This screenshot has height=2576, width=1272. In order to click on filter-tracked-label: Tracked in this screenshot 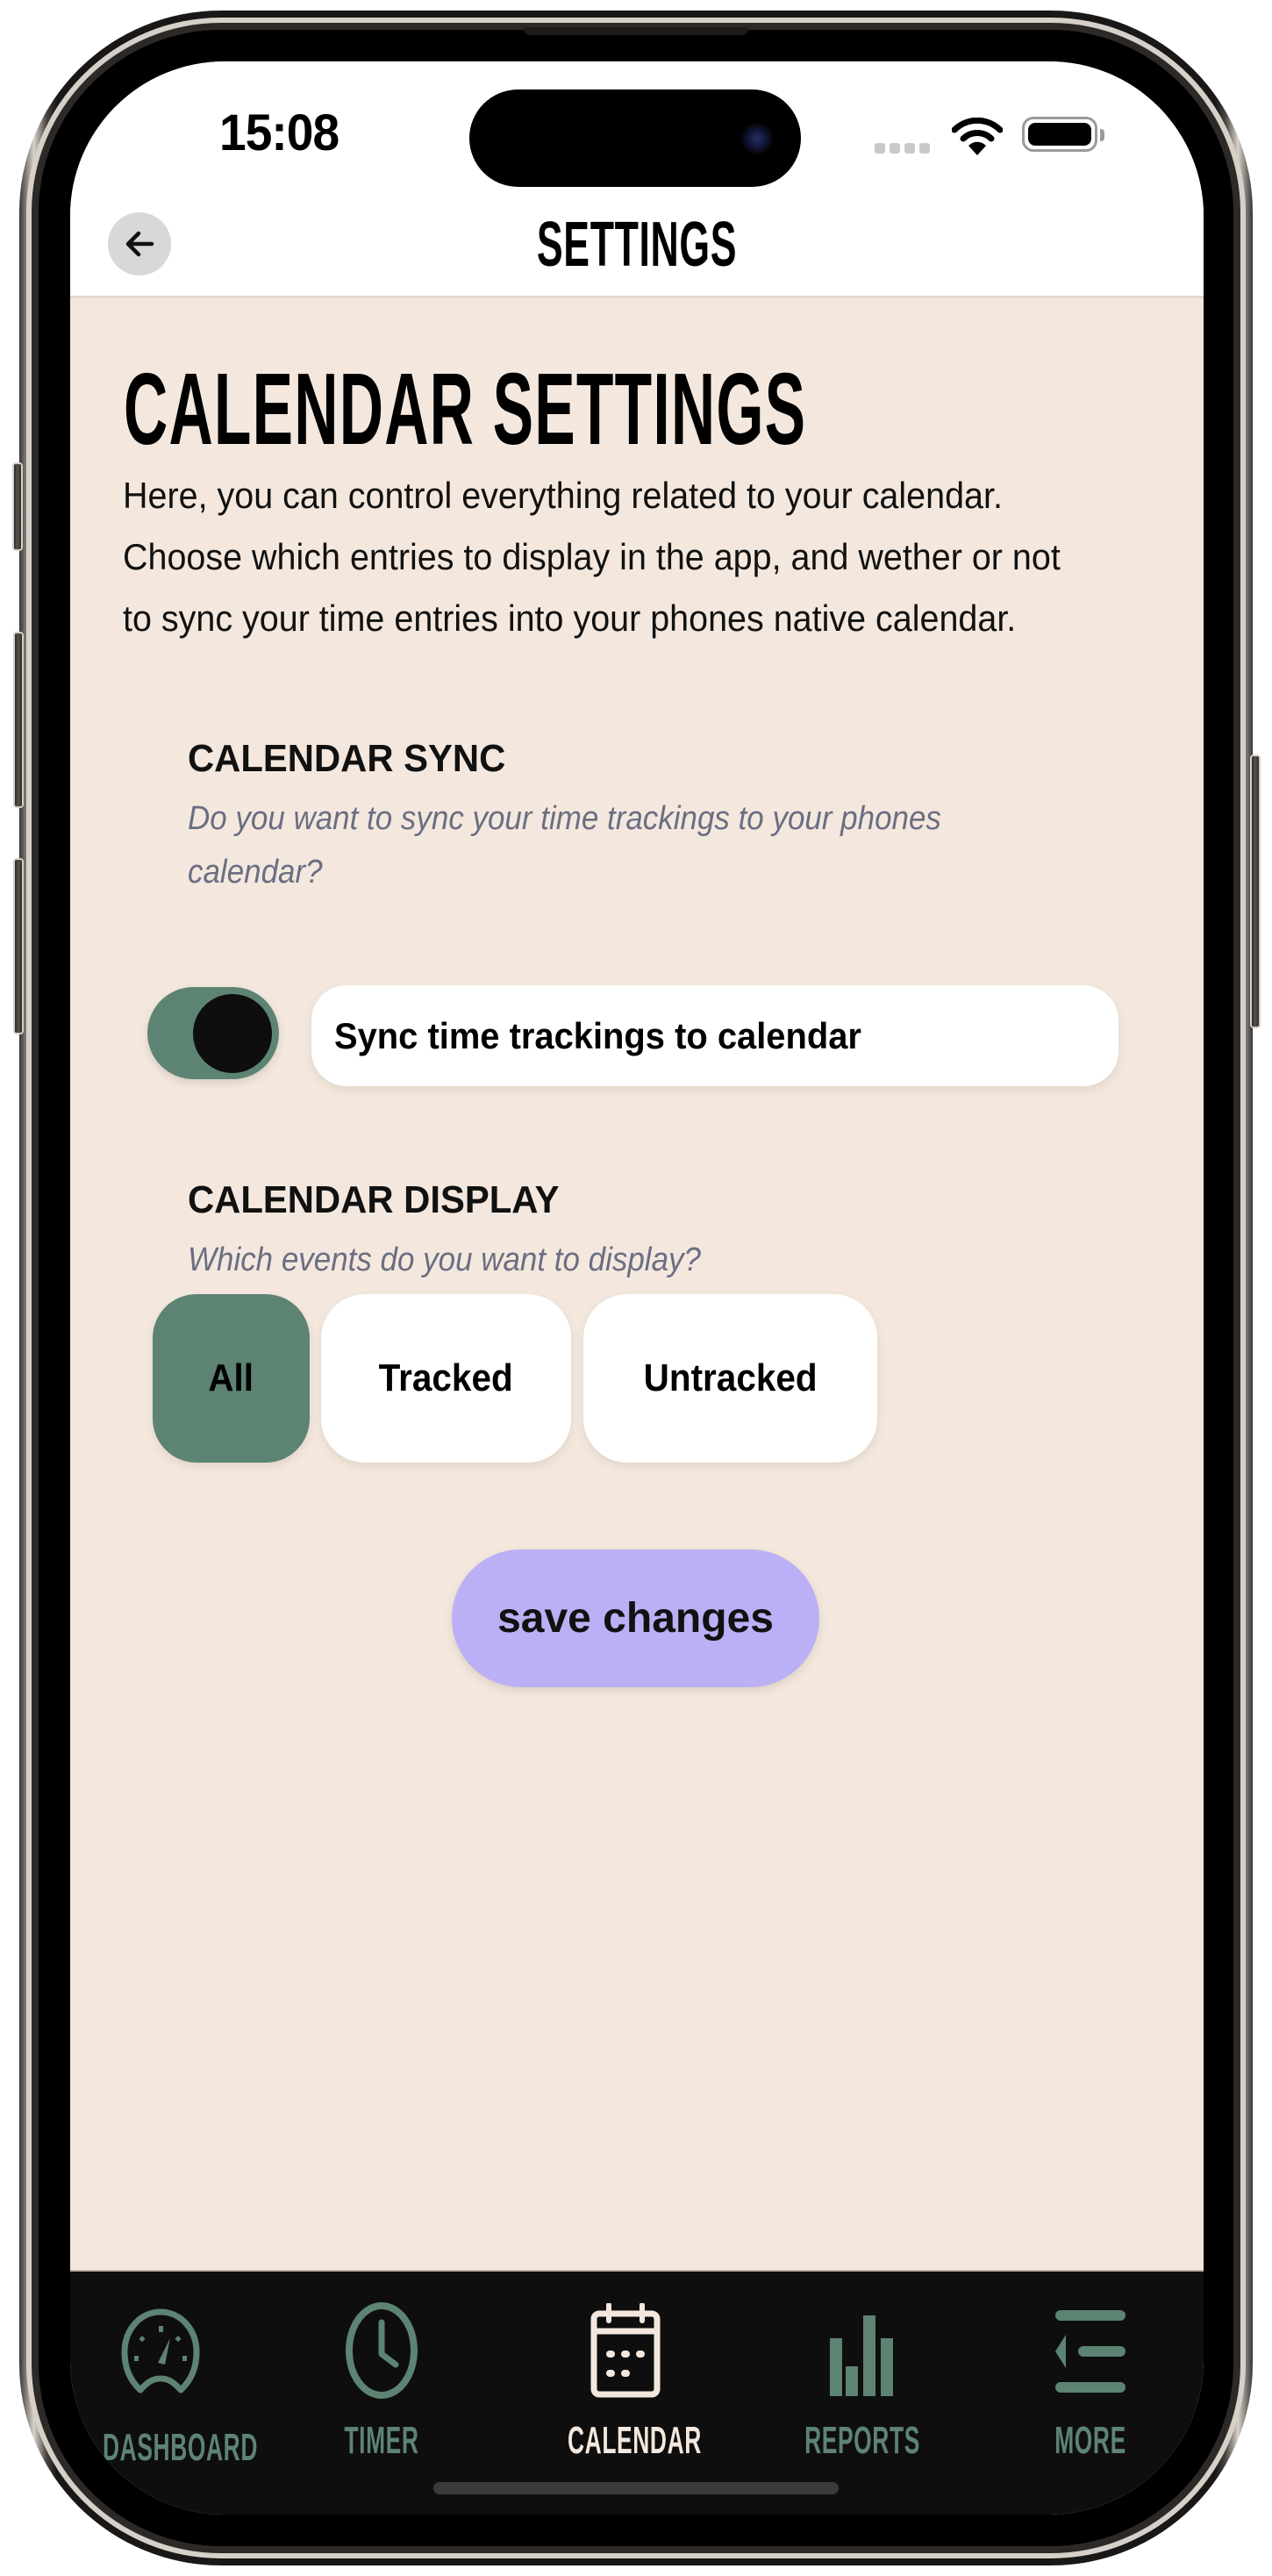, I will do `click(446, 1377)`.